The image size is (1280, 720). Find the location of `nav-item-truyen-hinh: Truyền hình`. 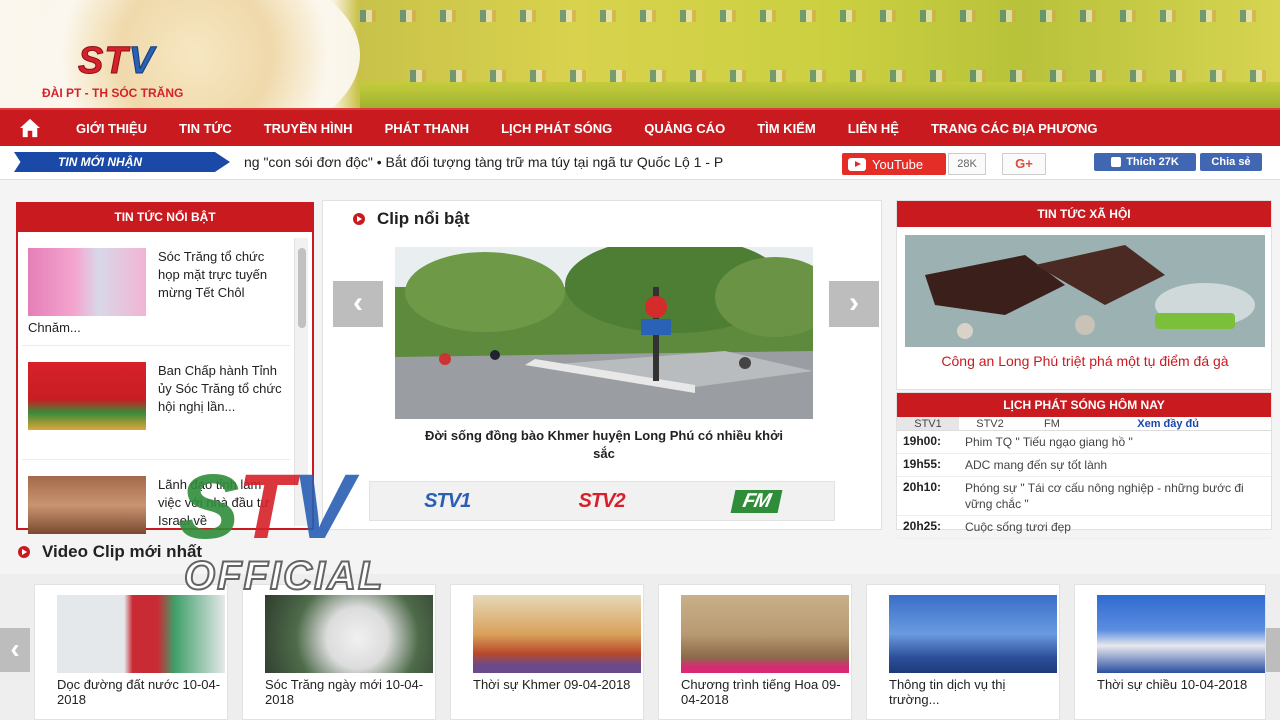

nav-item-truyen-hinh: Truyền hình is located at coordinates (308, 128).